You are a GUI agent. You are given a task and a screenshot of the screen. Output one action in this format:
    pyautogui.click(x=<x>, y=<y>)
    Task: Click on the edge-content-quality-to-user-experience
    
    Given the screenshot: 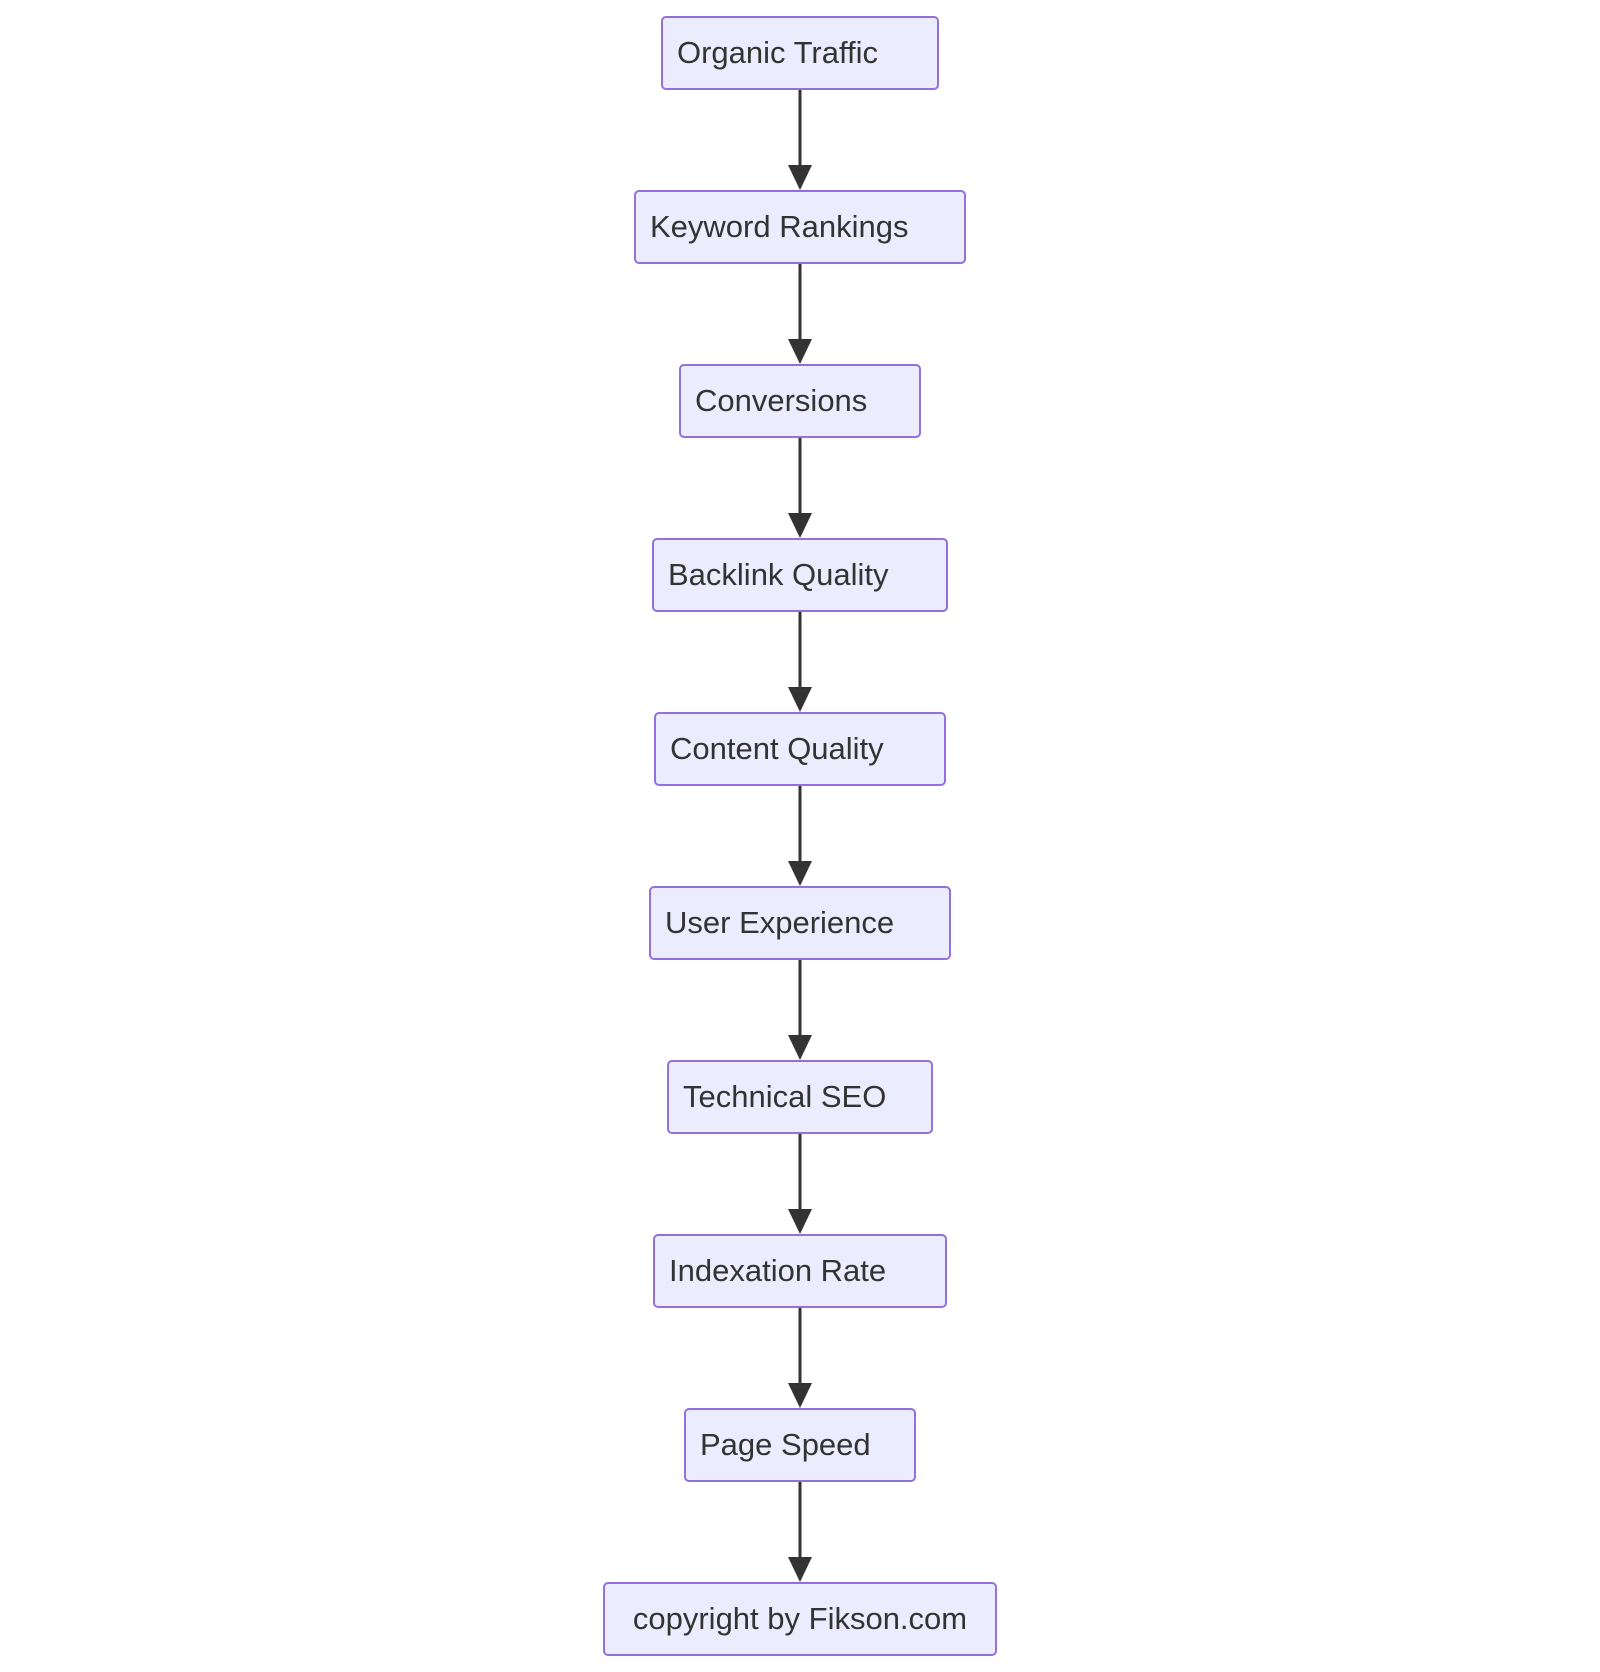 What is the action you would take?
    pyautogui.click(x=800, y=836)
    